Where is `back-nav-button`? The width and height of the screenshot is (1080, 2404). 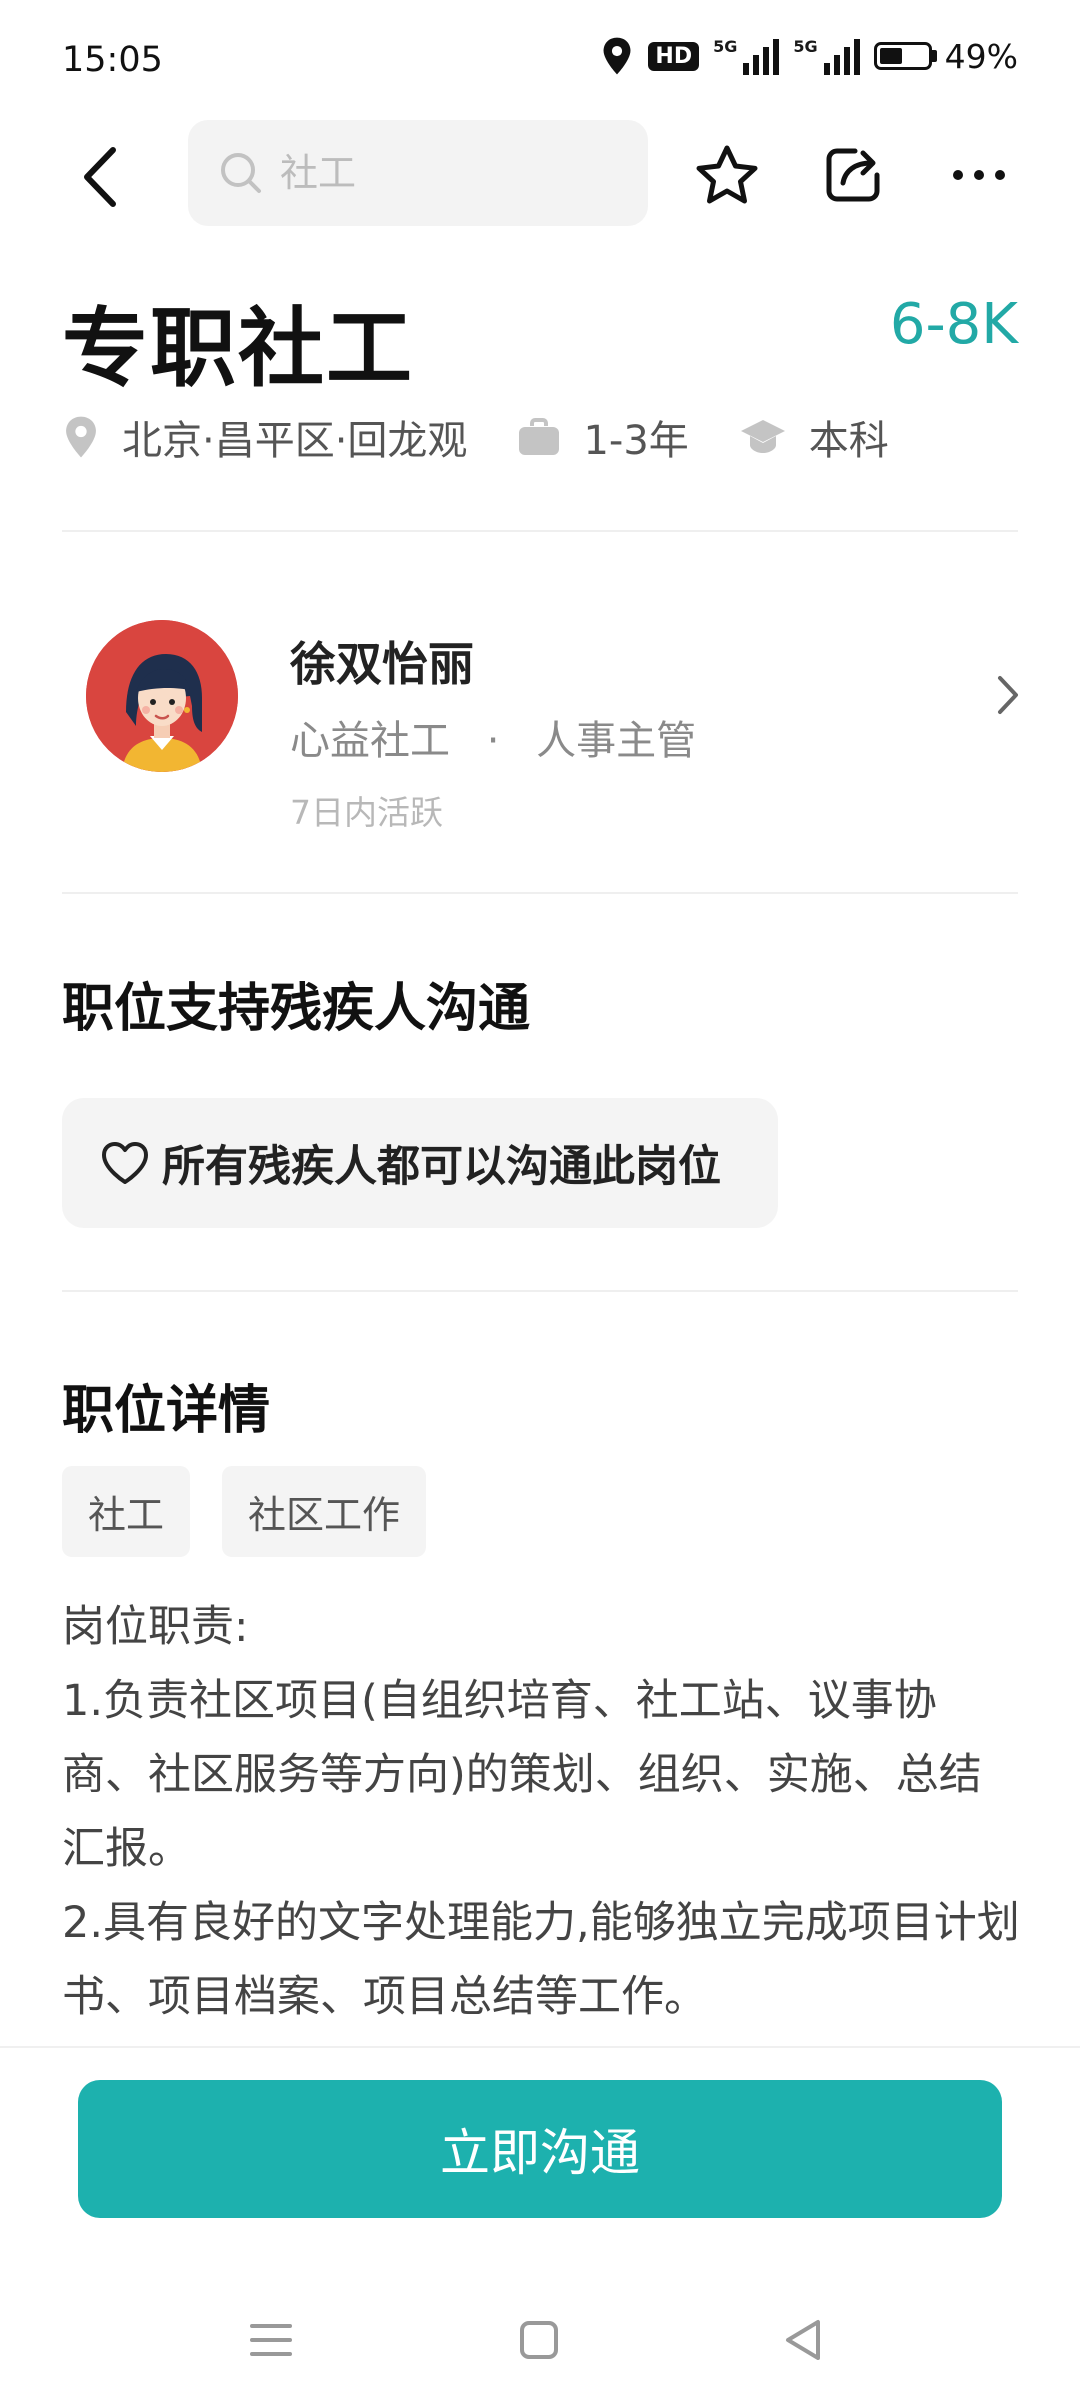 back-nav-button is located at coordinates (803, 2340).